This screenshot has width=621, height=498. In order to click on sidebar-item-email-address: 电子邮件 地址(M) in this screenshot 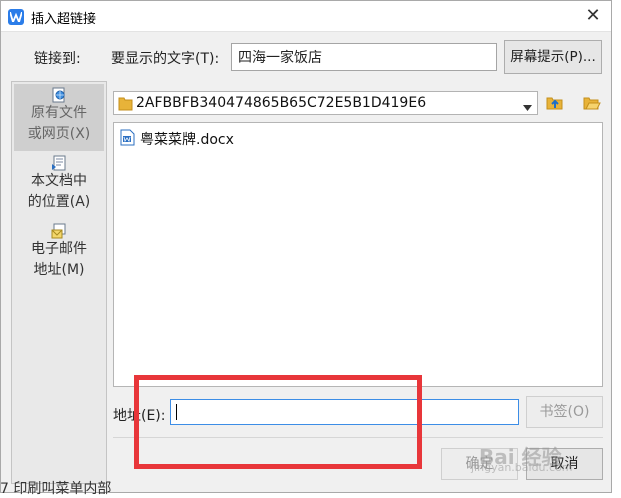, I will do `click(59, 253)`.